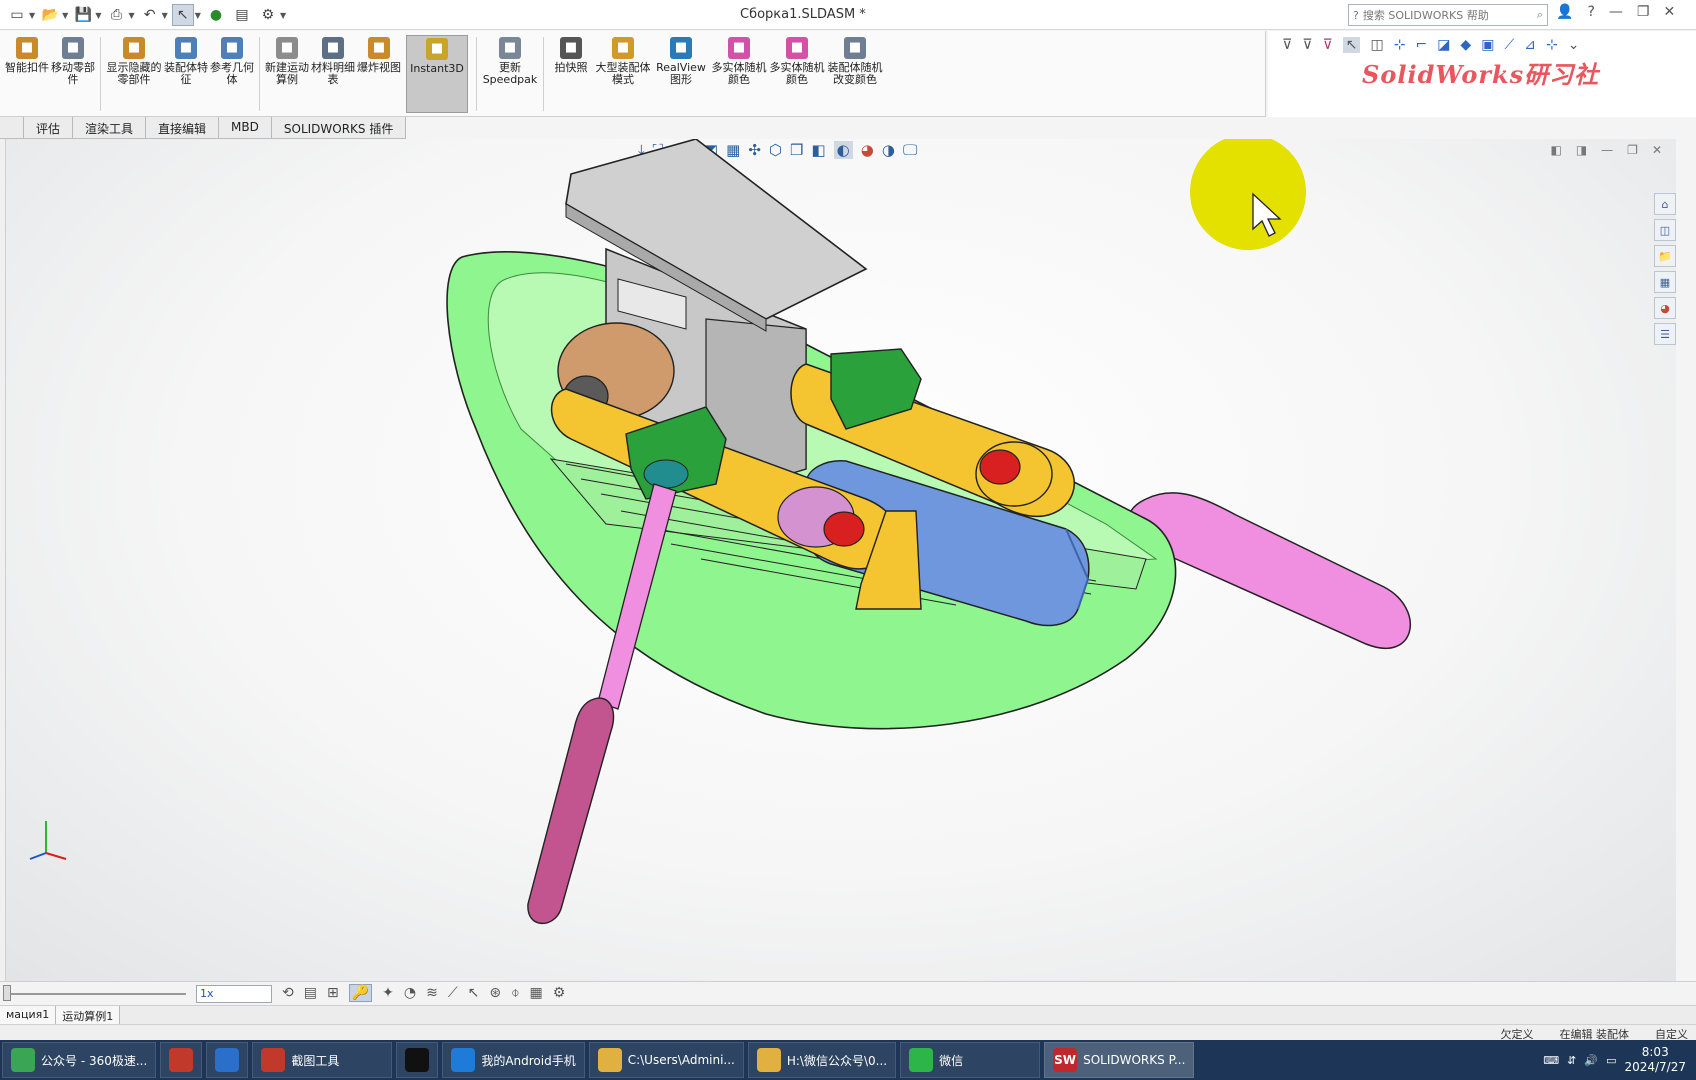  I want to click on force-icon: ↖, so click(474, 993).